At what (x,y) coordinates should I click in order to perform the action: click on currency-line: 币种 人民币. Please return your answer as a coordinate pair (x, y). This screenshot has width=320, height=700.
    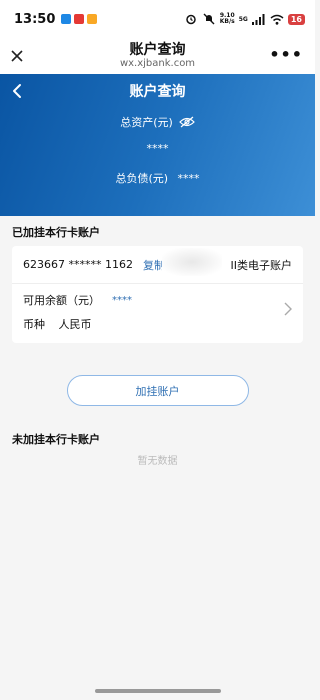
    Looking at the image, I should click on (157, 324).